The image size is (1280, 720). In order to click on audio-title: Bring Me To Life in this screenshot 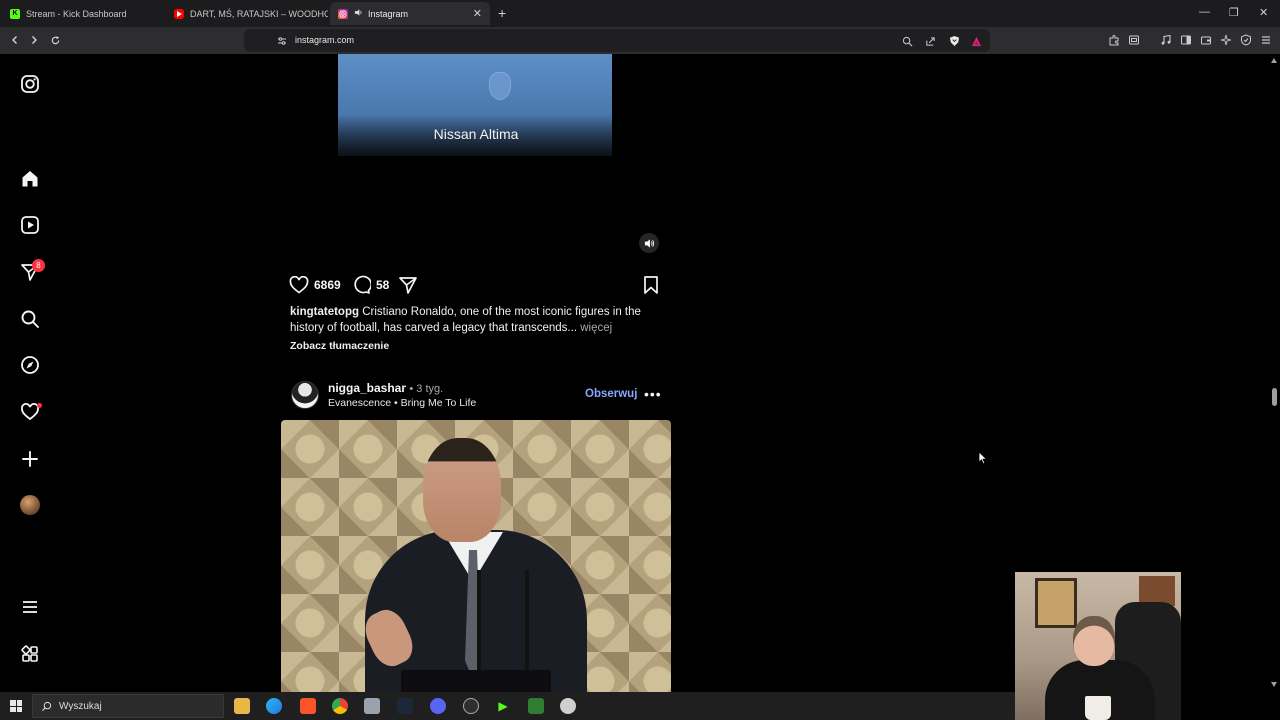, I will do `click(438, 403)`.